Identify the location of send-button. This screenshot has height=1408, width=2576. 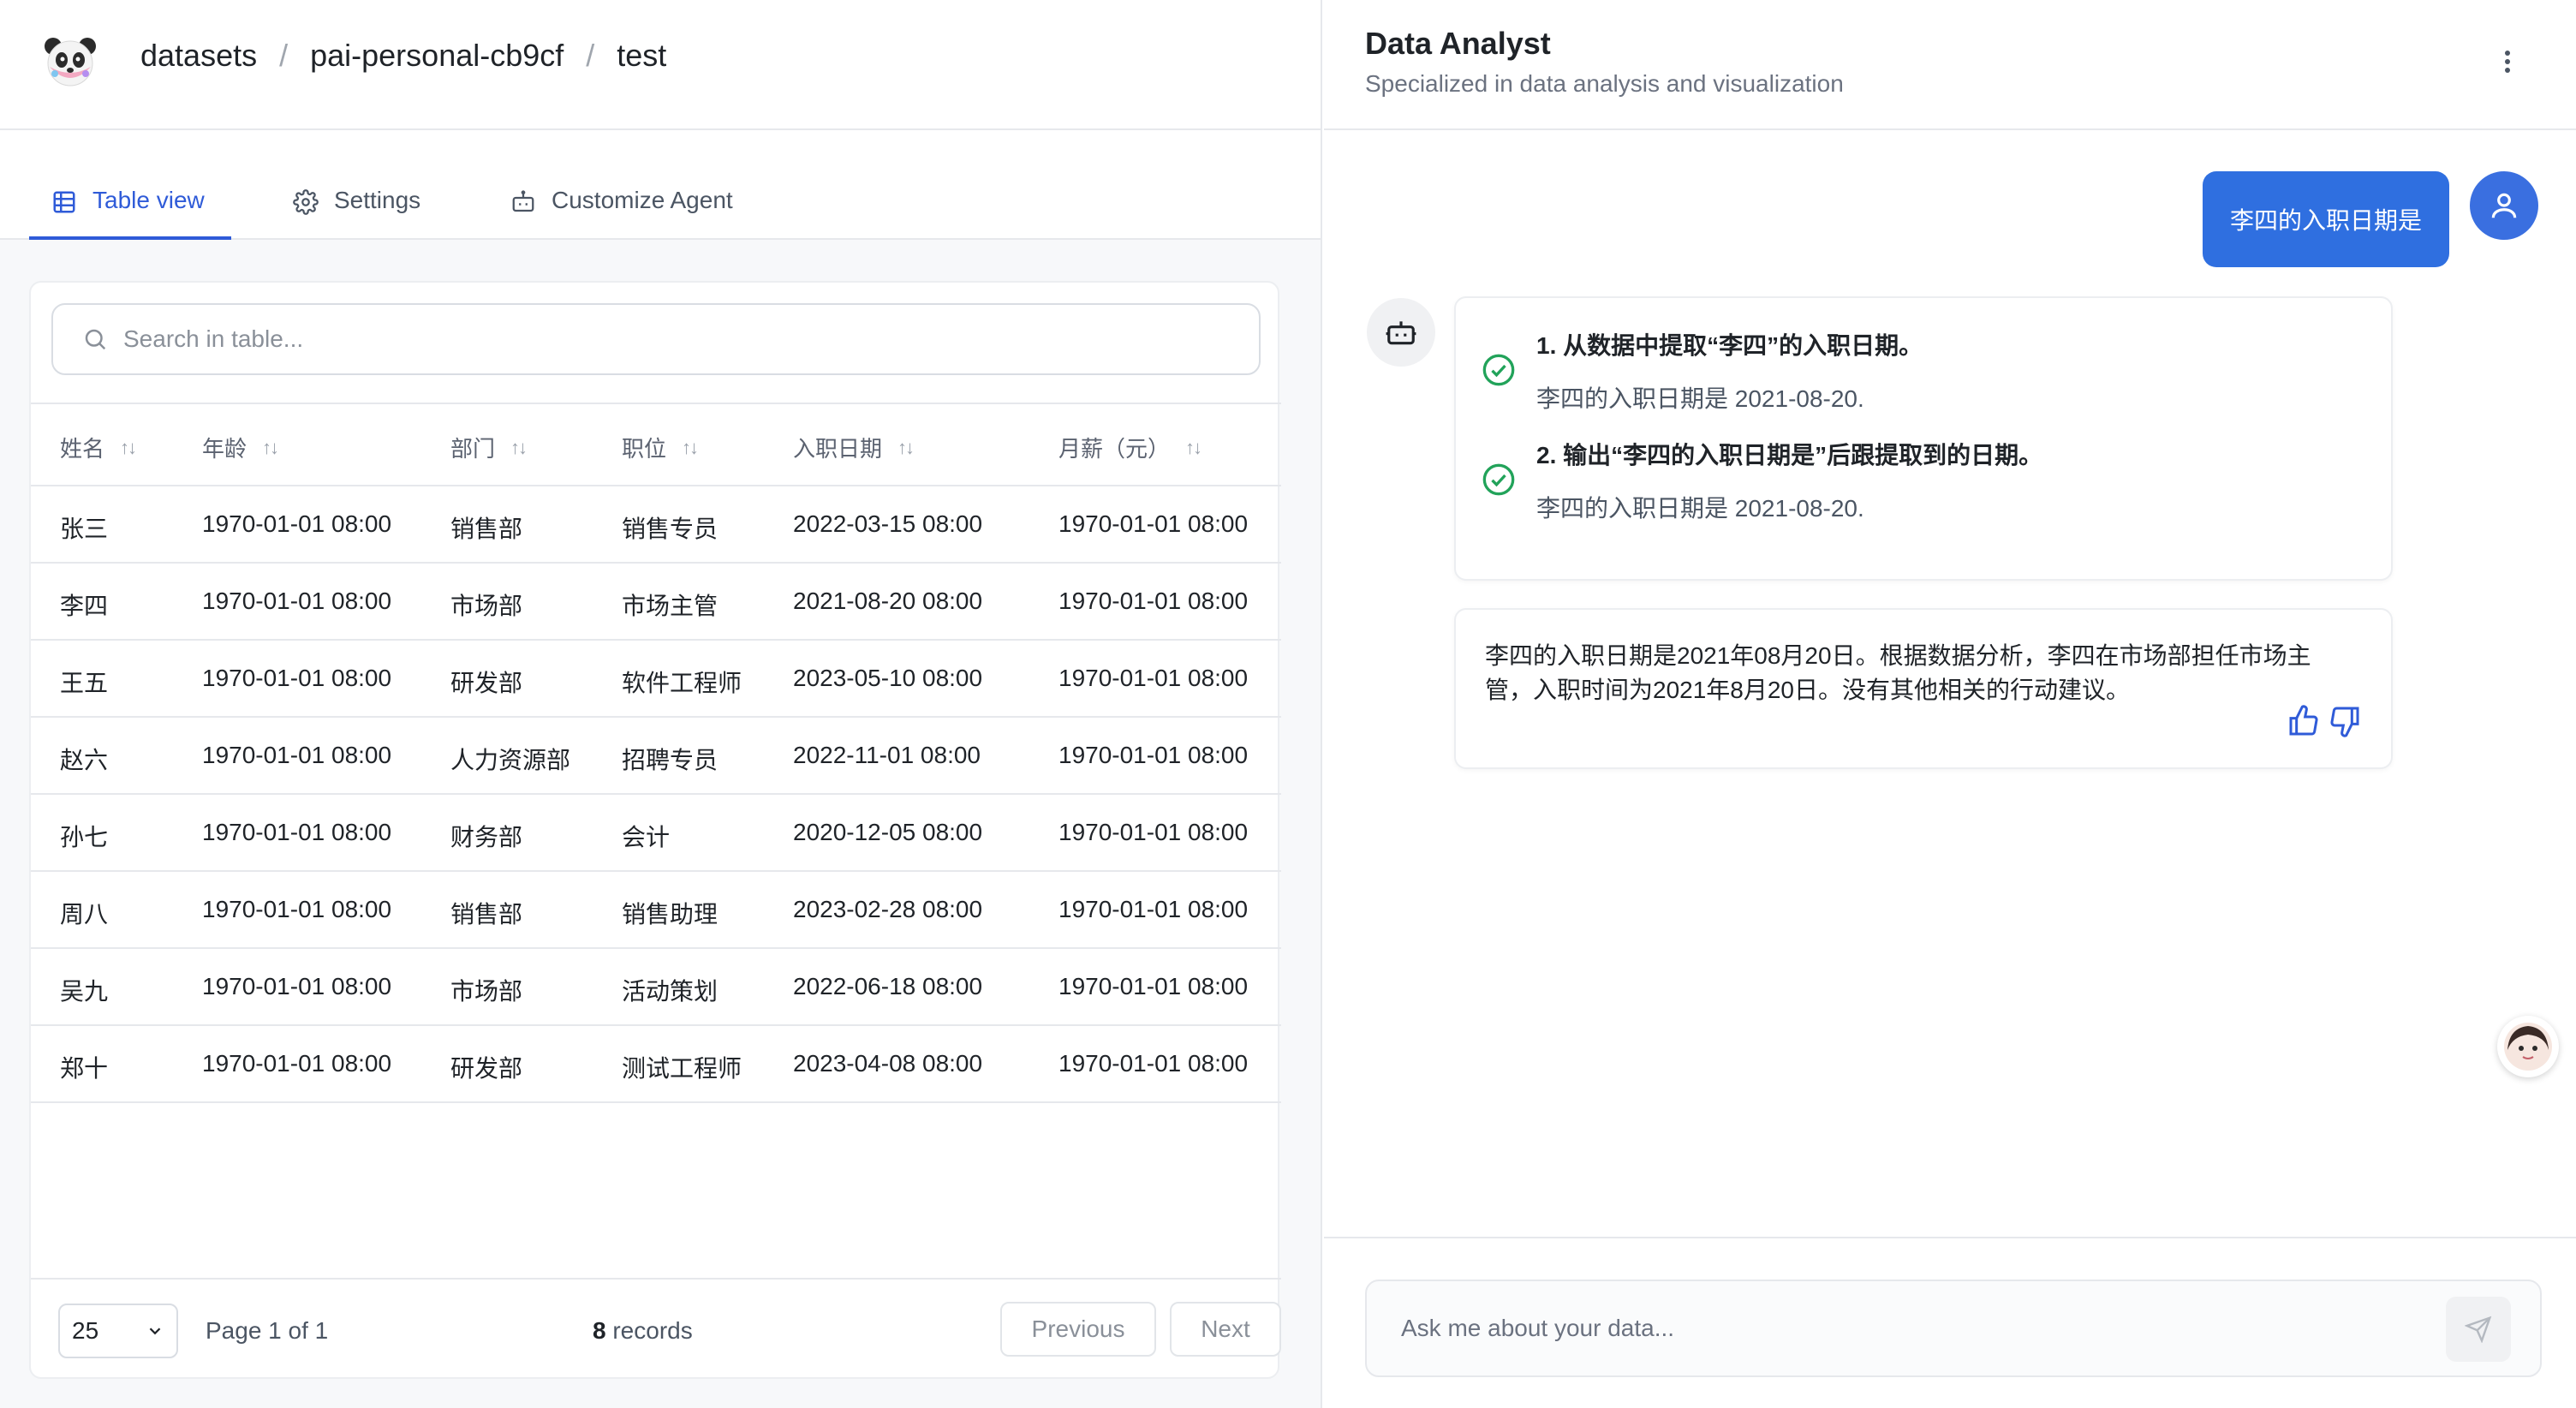
(2478, 1329).